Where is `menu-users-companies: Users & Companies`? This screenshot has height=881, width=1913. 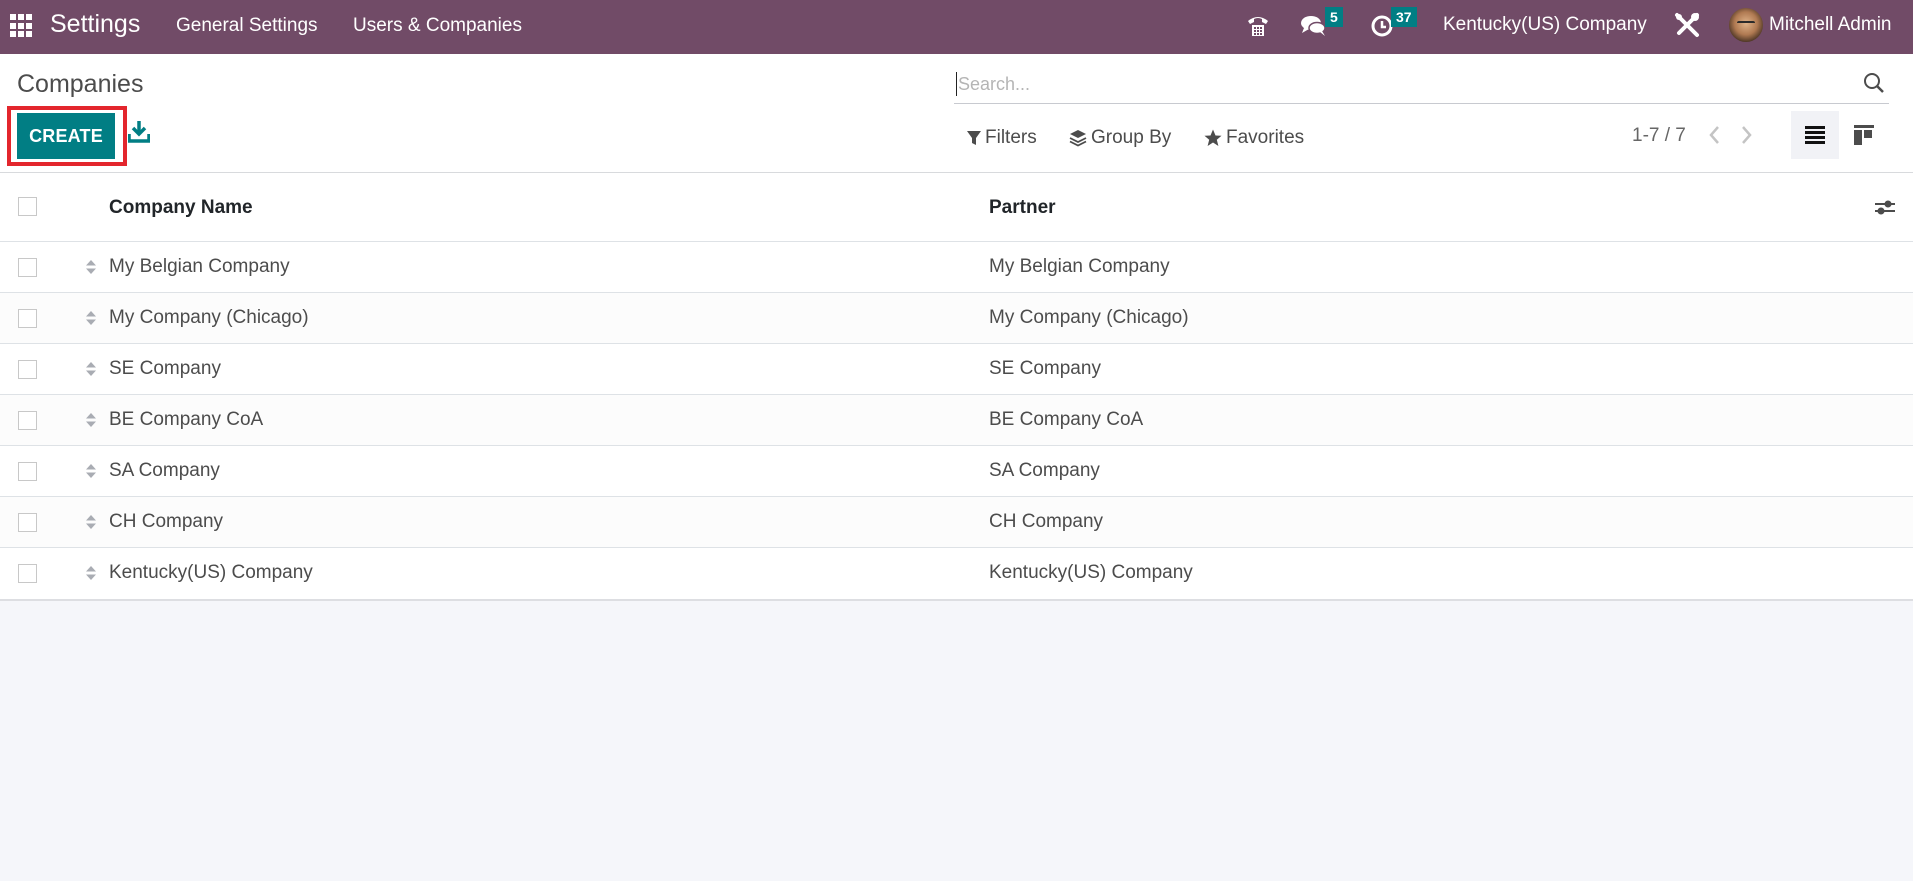 menu-users-companies: Users & Companies is located at coordinates (437, 26).